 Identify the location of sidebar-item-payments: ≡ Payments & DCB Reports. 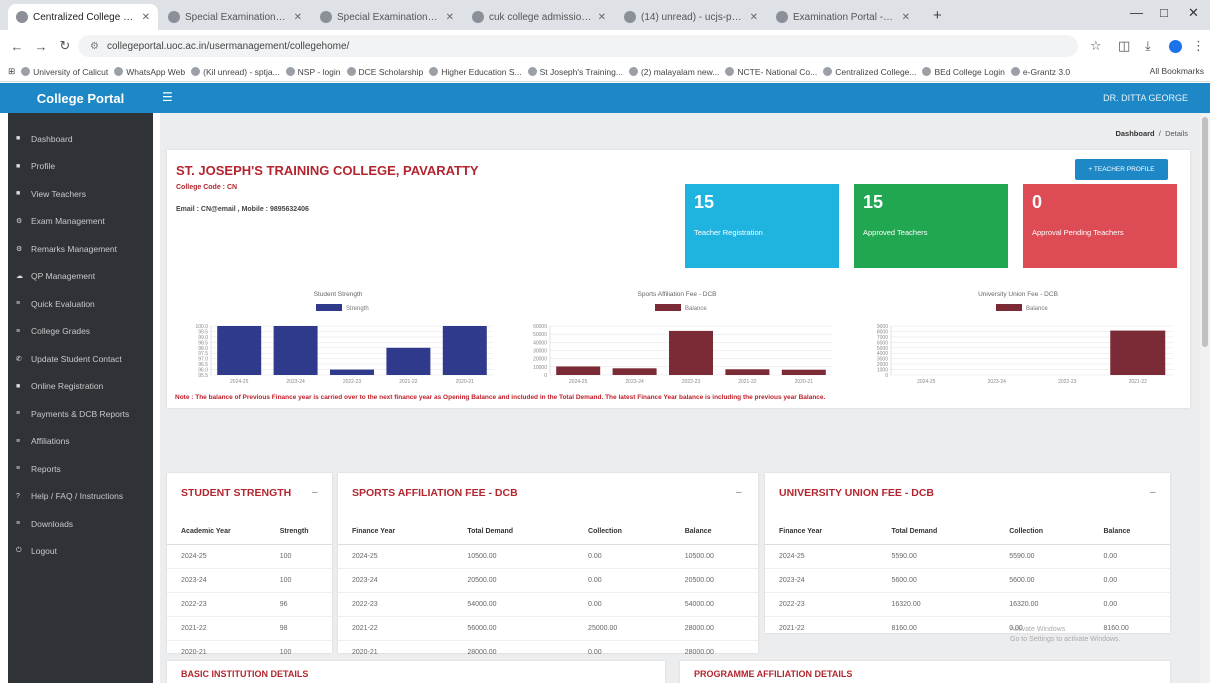
(80, 414).